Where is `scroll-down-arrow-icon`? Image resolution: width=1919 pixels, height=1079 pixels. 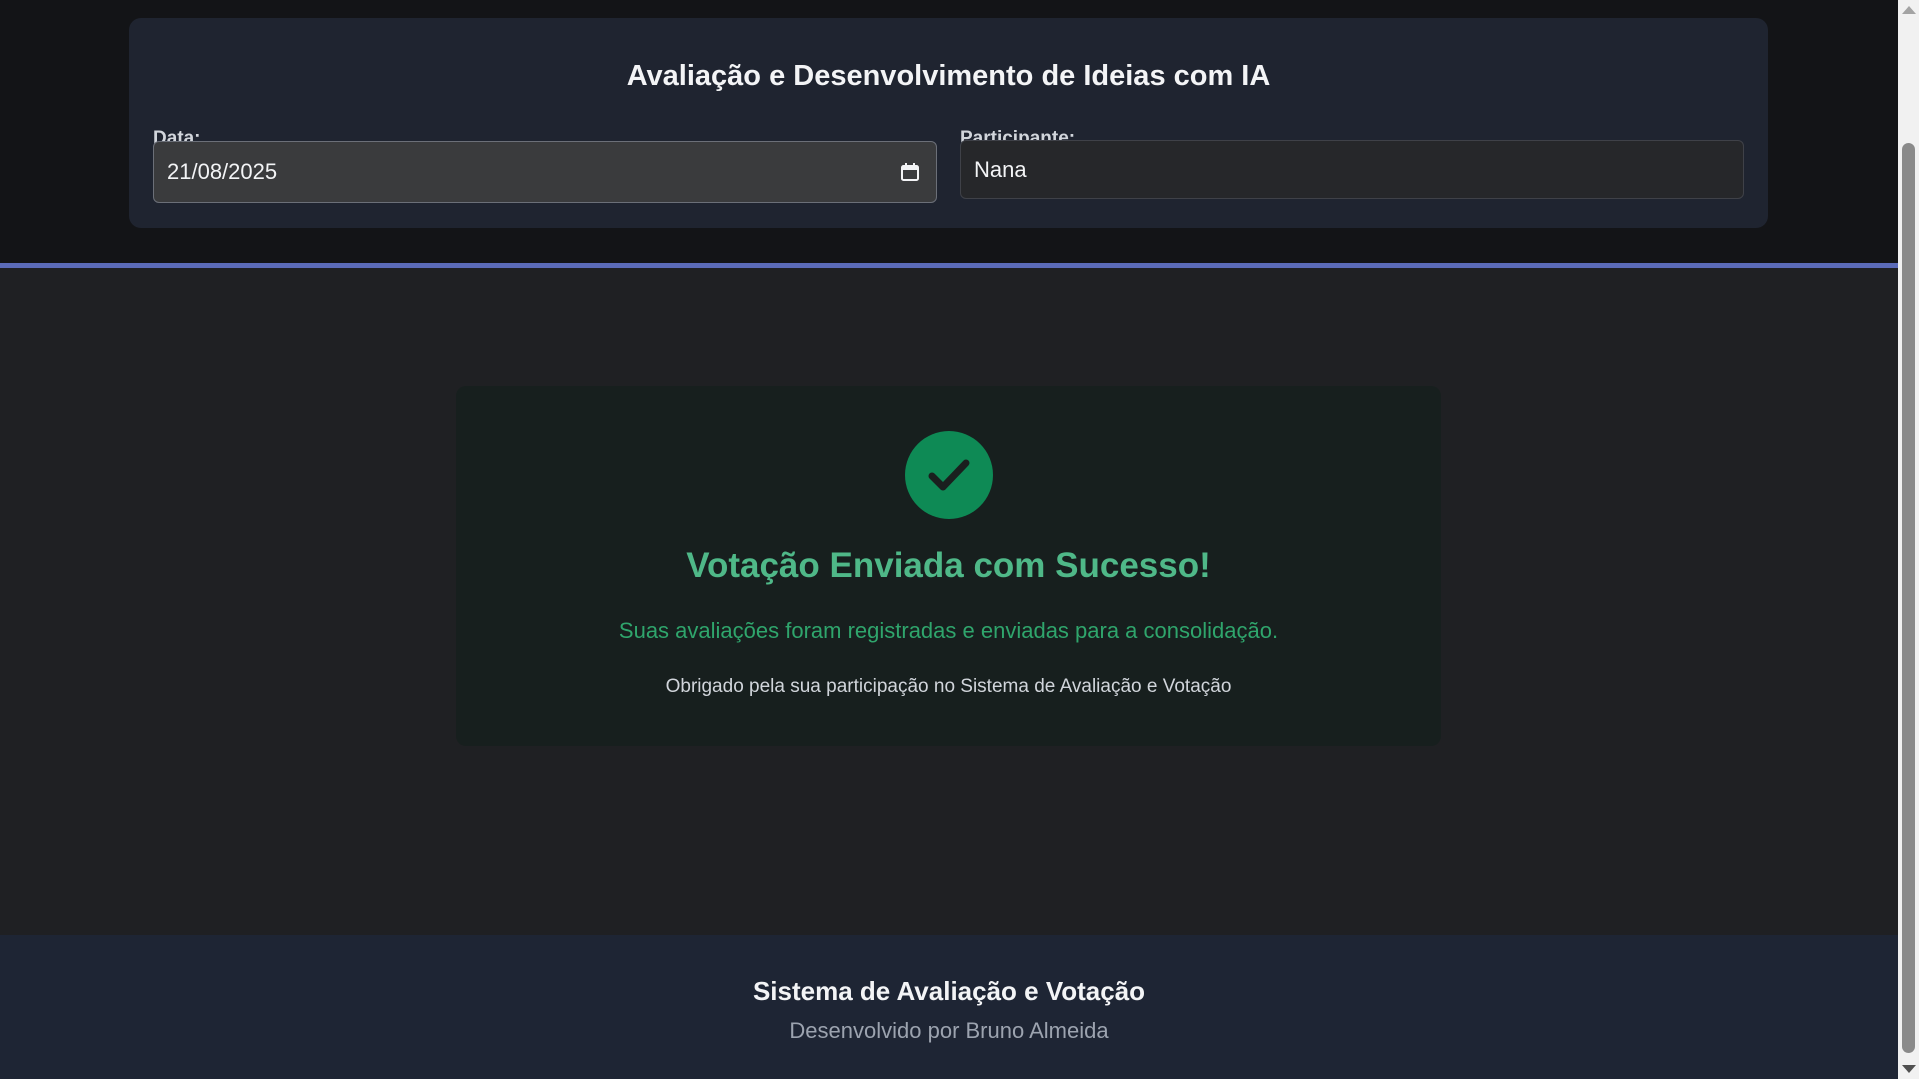 scroll-down-arrow-icon is located at coordinates (1909, 1069).